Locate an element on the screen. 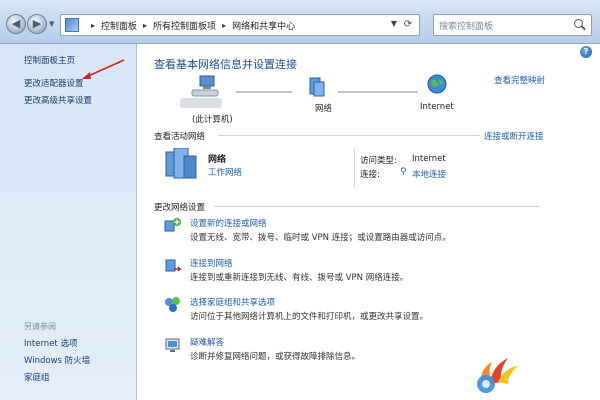 The height and width of the screenshot is (400, 600). connect-disconnect-link: 连接或断开连接 is located at coordinates (514, 136).